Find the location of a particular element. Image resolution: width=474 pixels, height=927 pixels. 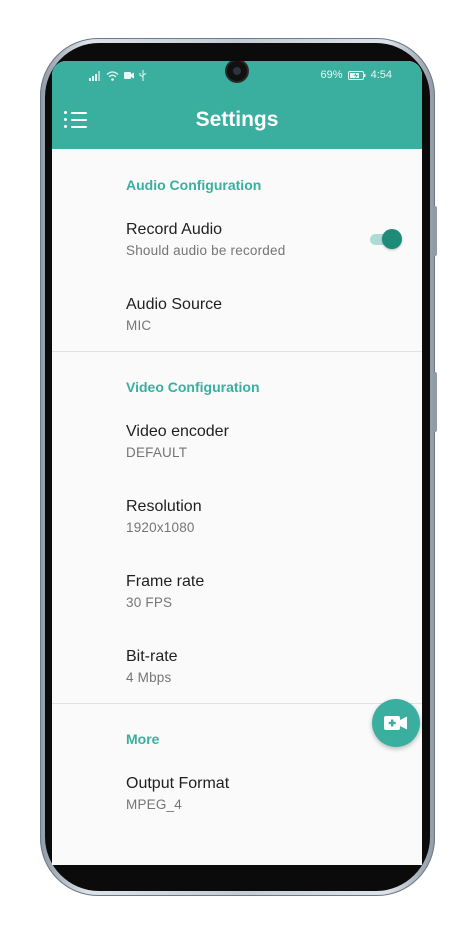

status-icons-right: 69% 4:54 is located at coordinates (356, 75).